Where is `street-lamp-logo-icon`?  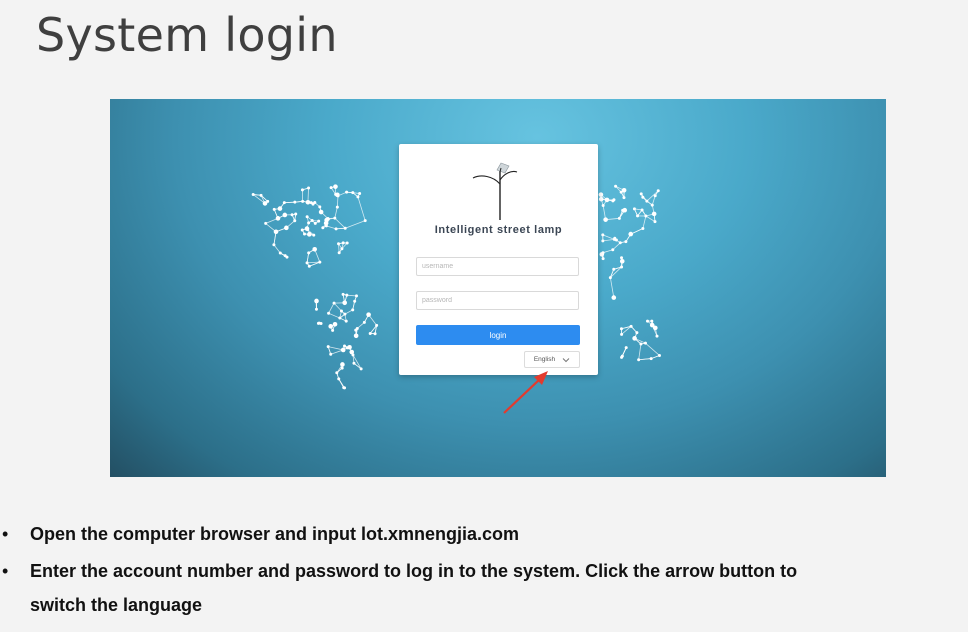
street-lamp-logo-icon is located at coordinates (495, 191).